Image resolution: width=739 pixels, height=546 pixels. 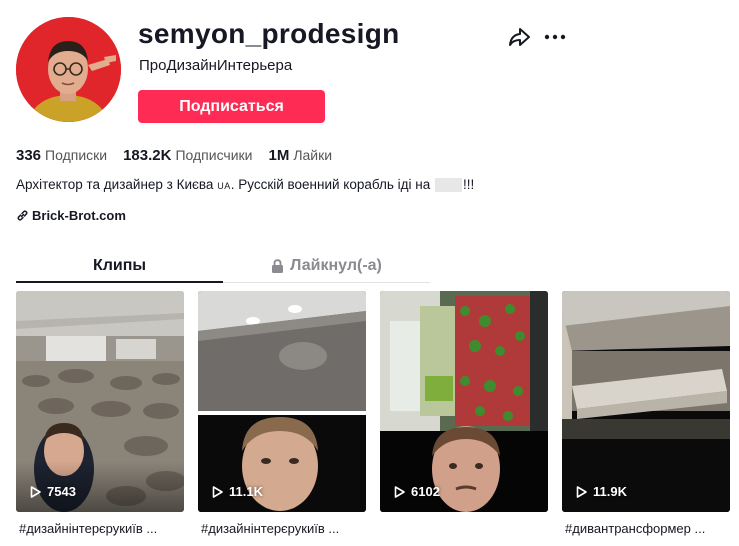 I want to click on followers-count: 183.2K Подписчики, so click(x=187, y=155).